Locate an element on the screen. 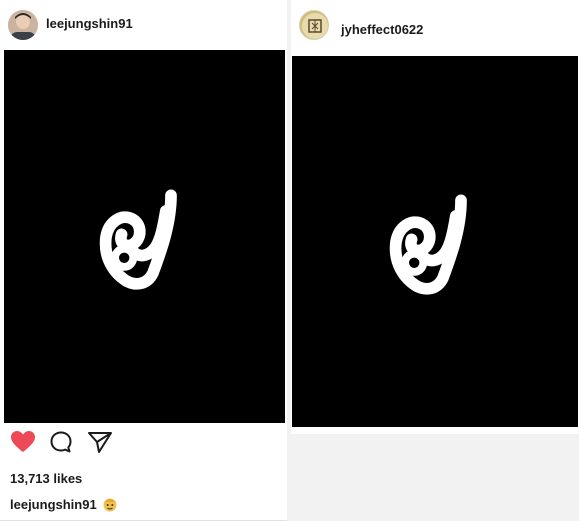 This screenshot has height=521, width=579. share-icon is located at coordinates (100, 444).